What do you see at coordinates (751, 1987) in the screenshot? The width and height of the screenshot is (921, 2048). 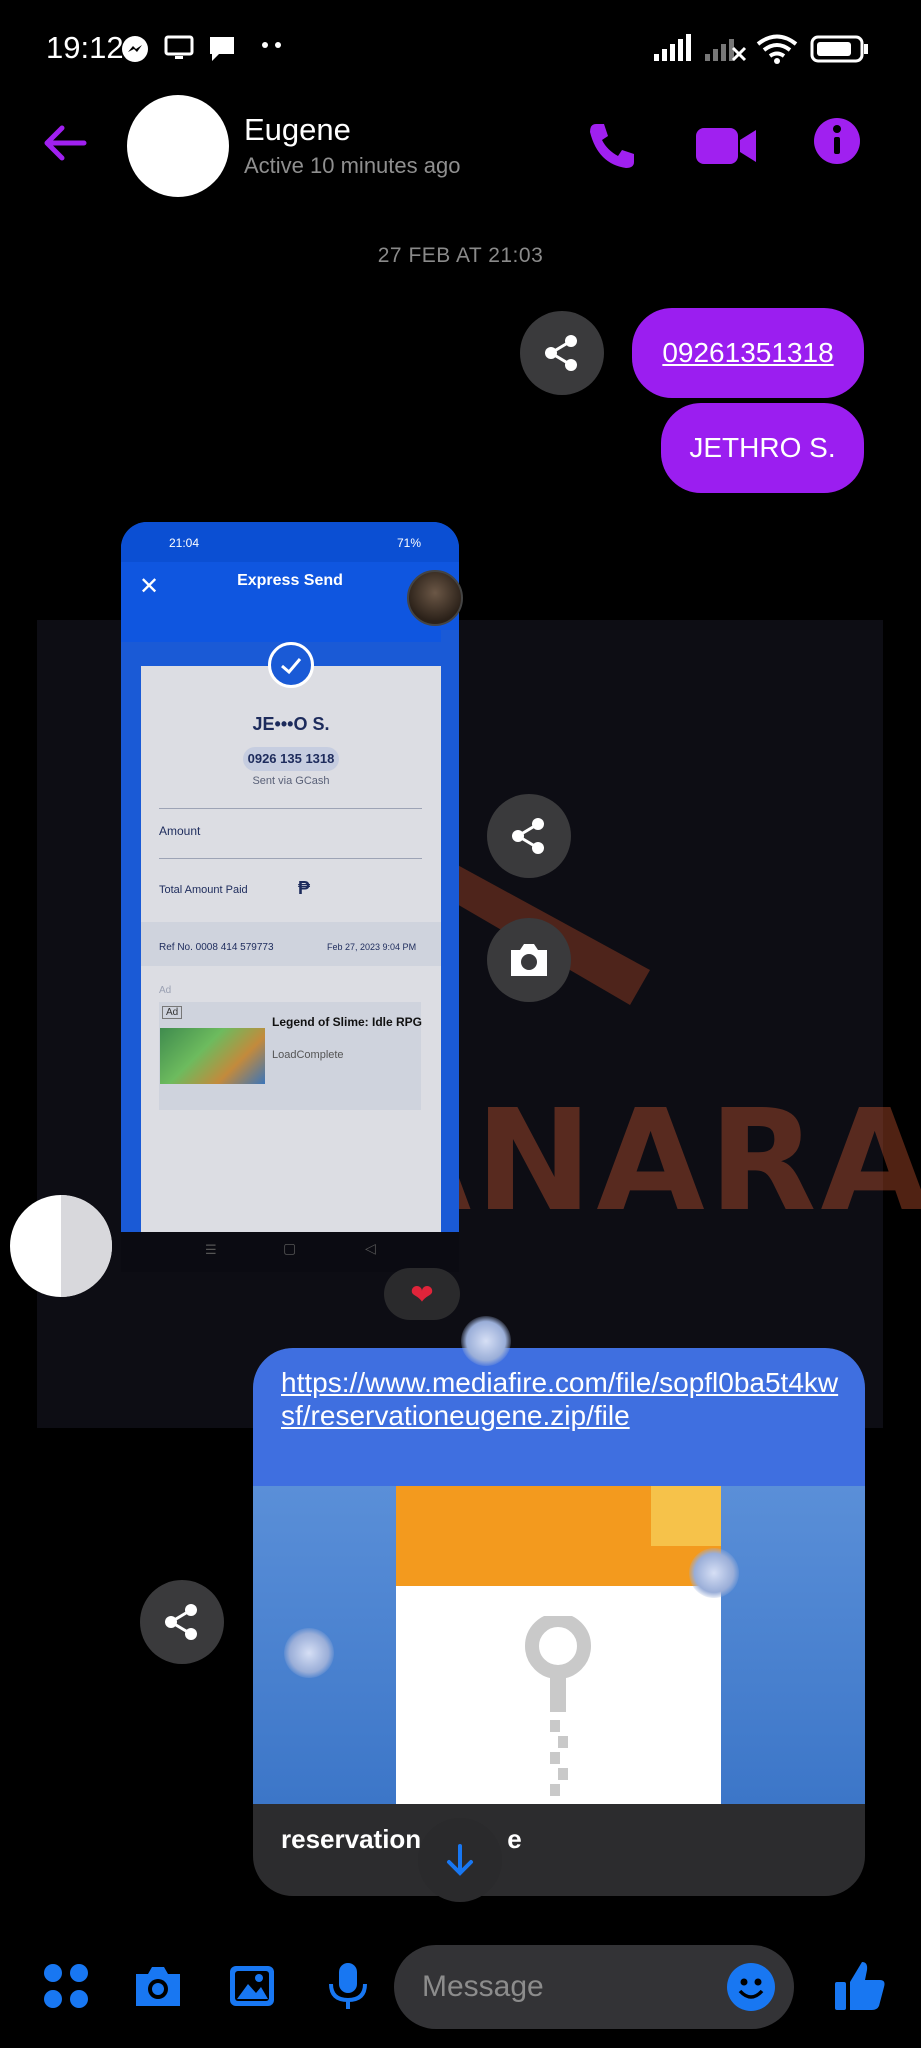 I see `emoji-icon` at bounding box center [751, 1987].